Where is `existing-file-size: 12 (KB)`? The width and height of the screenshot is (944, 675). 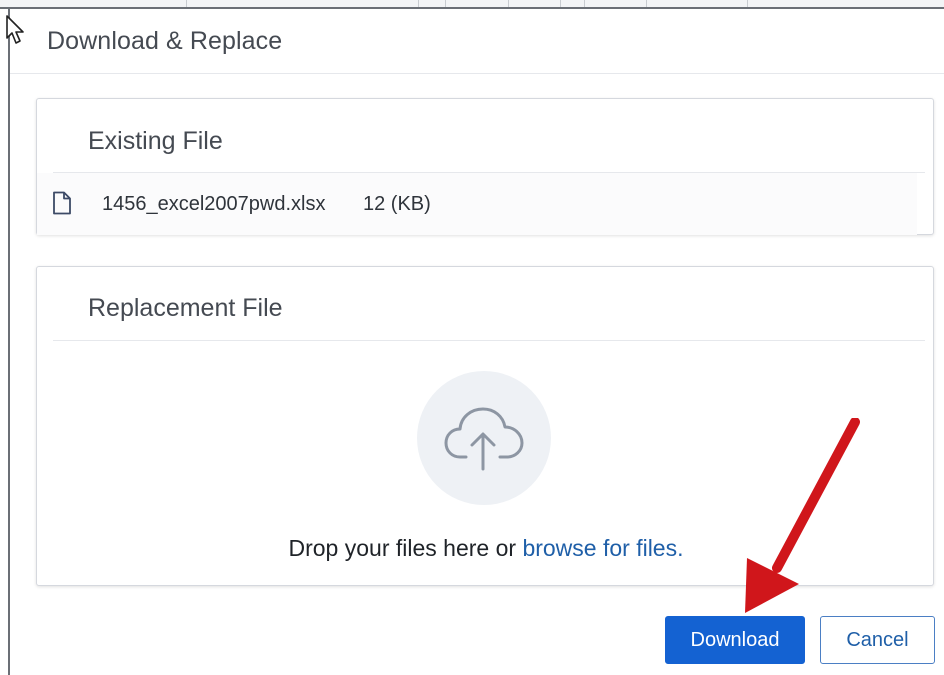
existing-file-size: 12 (KB) is located at coordinates (397, 204).